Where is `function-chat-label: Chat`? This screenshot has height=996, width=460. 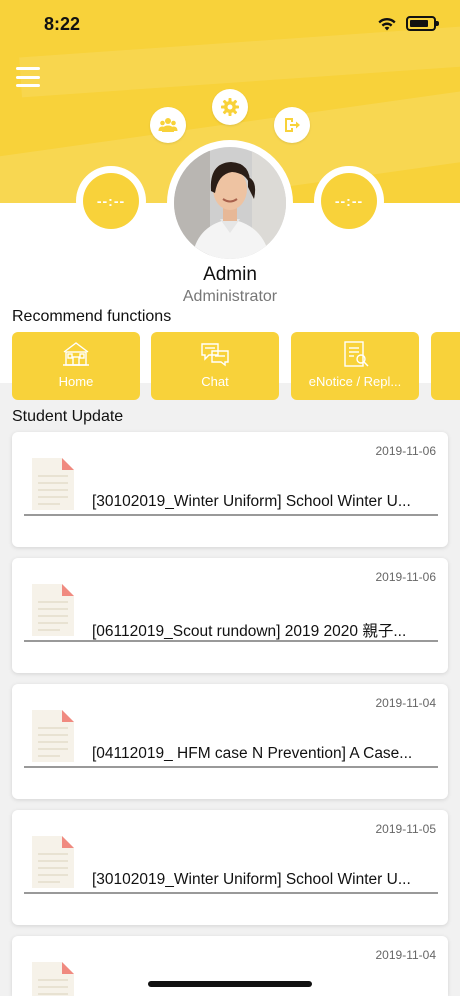
function-chat-label: Chat is located at coordinates (215, 381).